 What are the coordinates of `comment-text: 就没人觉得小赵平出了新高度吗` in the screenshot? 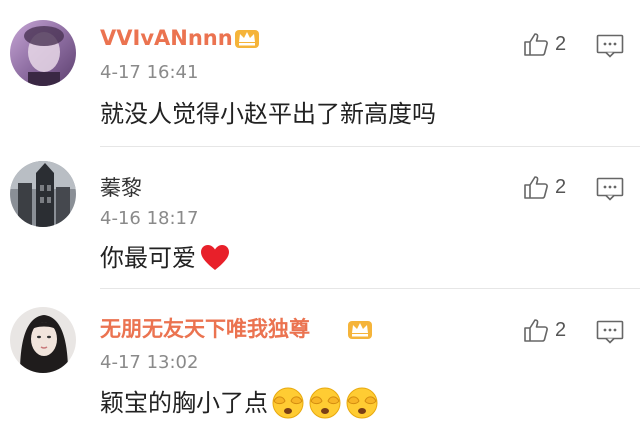 It's located at (268, 114).